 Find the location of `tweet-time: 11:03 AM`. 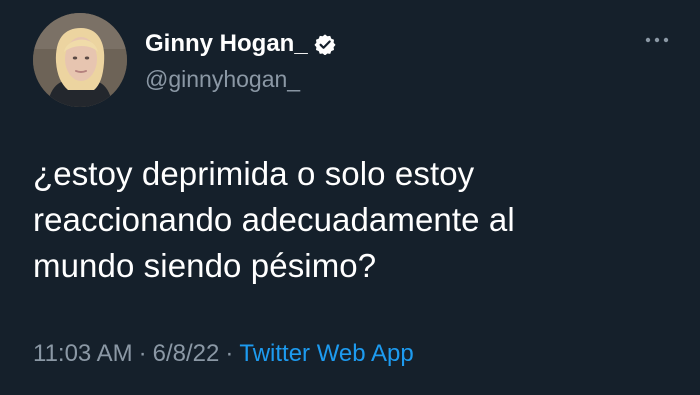

tweet-time: 11:03 AM is located at coordinates (83, 353).